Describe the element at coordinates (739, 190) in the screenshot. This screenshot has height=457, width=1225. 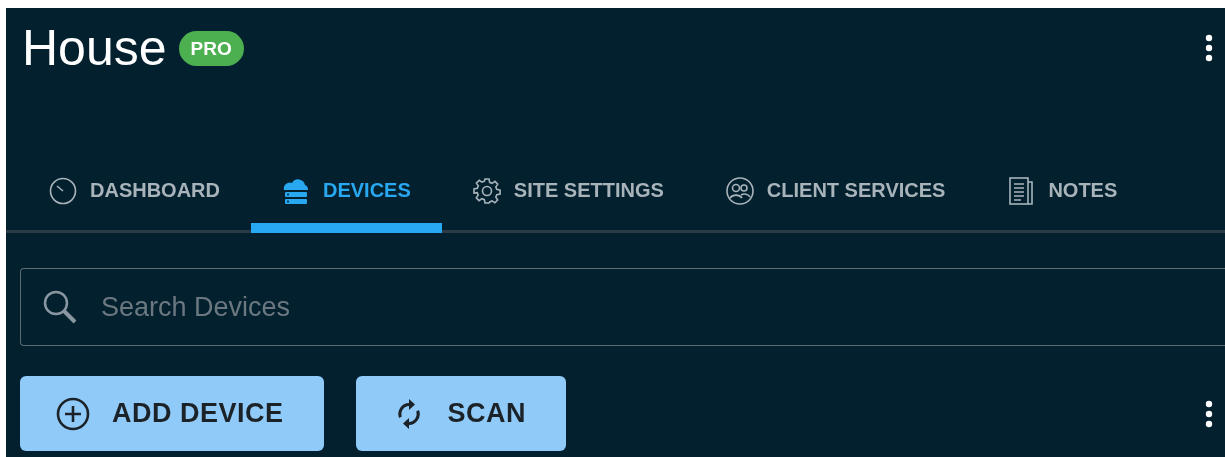
I see `people-icon` at that location.